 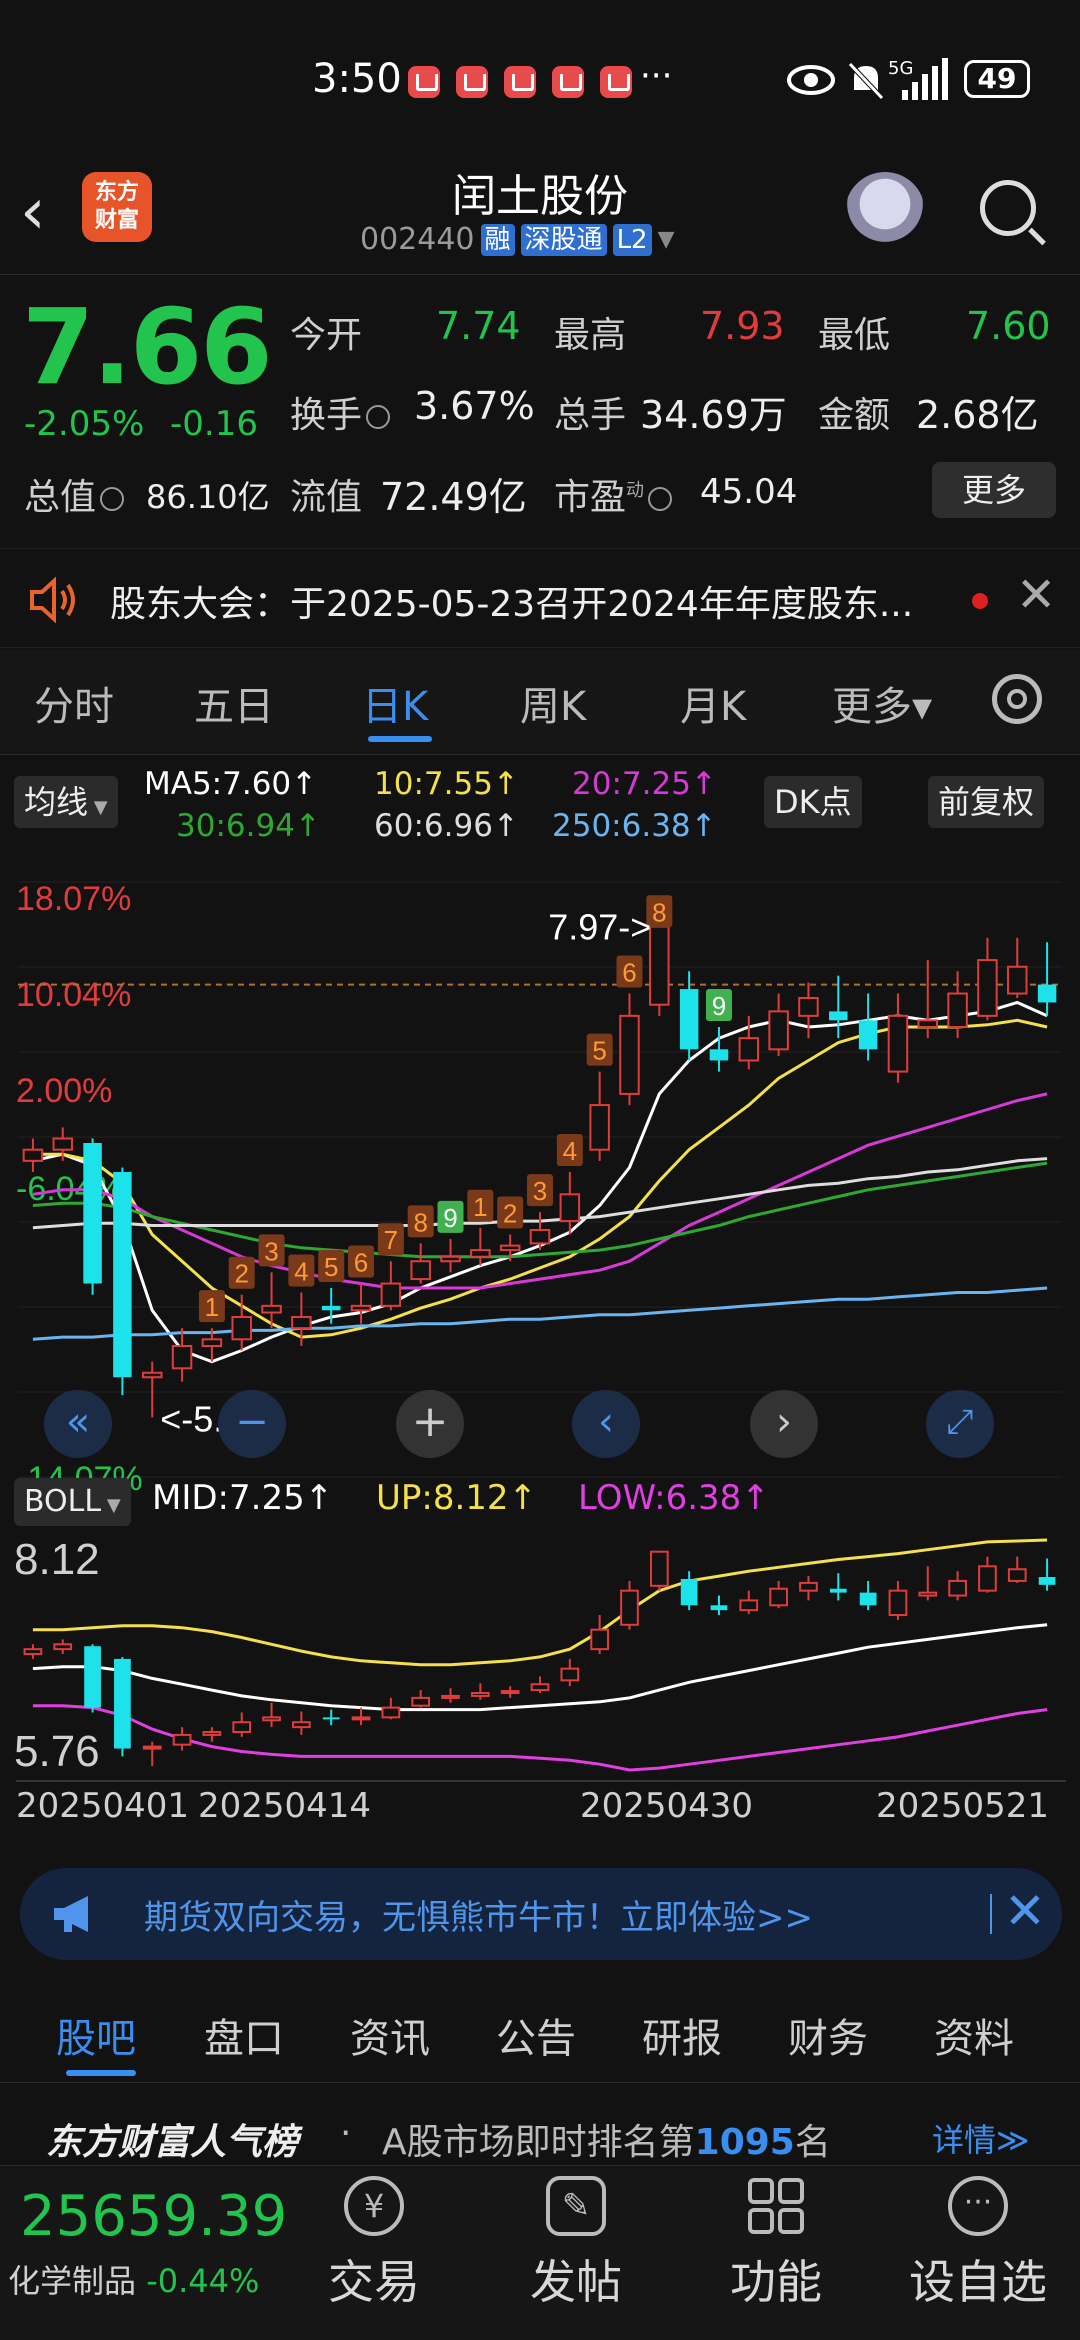 What do you see at coordinates (981, 2138) in the screenshot?
I see `rank-details-link: 详情≫` at bounding box center [981, 2138].